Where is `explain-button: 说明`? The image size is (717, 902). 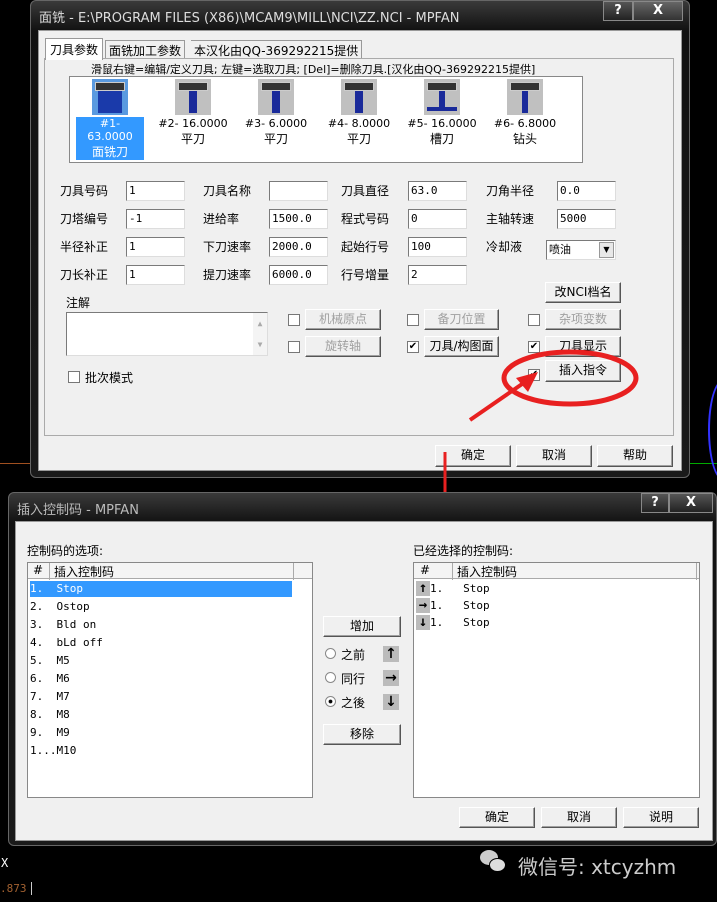 explain-button: 说明 is located at coordinates (661, 817).